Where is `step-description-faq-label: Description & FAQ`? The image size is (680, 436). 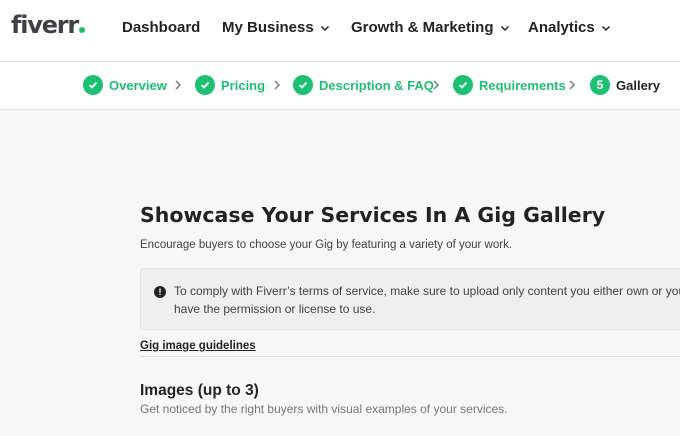 step-description-faq-label: Description & FAQ is located at coordinates (376, 85).